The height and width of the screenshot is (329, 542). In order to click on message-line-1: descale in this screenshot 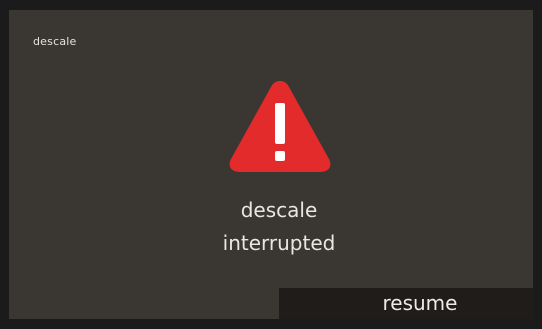, I will do `click(279, 210)`.